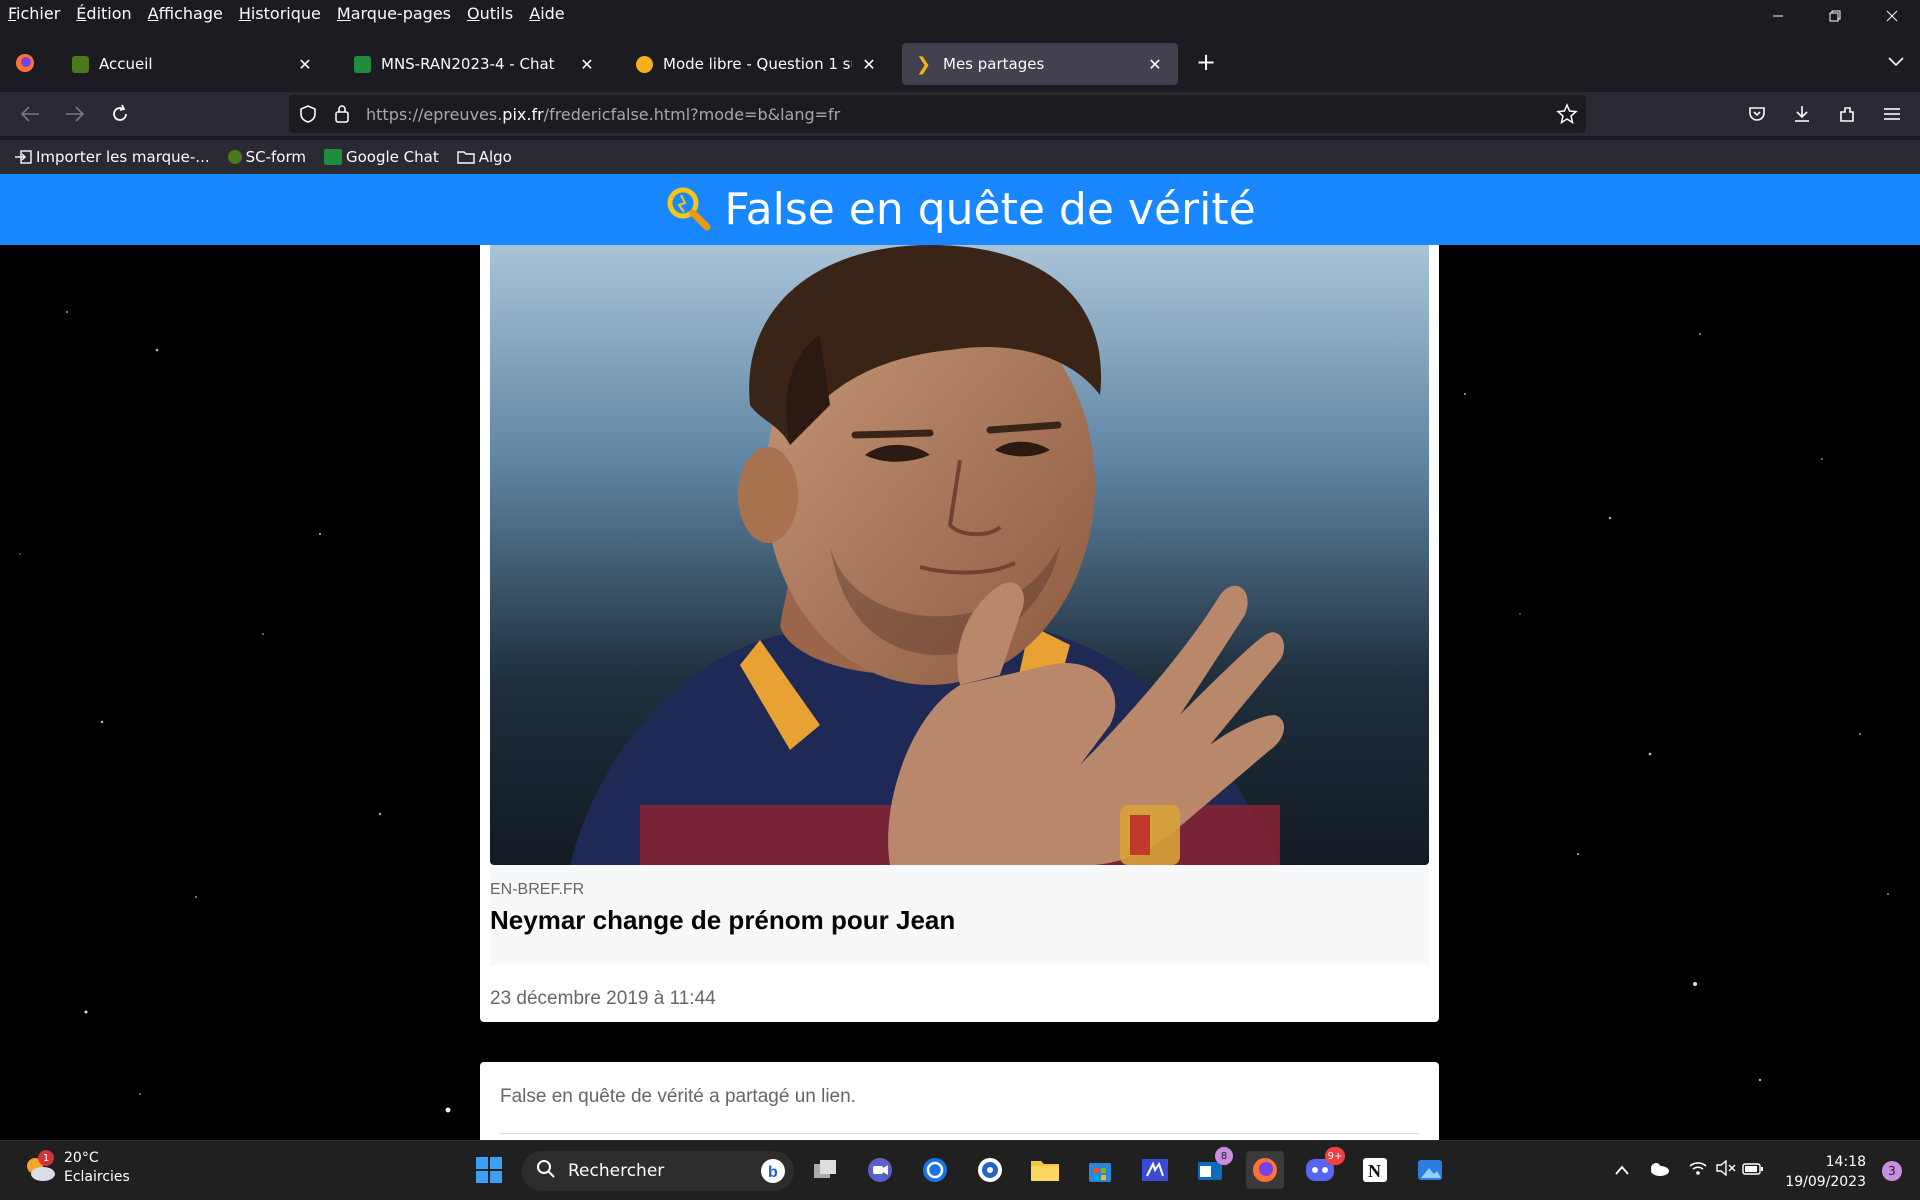 The height and width of the screenshot is (1200, 1920). What do you see at coordinates (1802, 114) in the screenshot?
I see `downloads-icon` at bounding box center [1802, 114].